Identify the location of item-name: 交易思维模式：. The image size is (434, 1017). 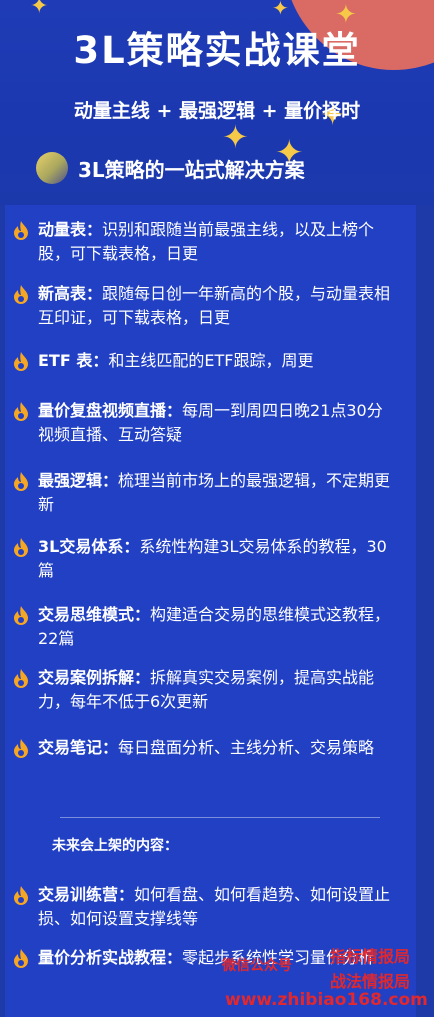
(94, 614).